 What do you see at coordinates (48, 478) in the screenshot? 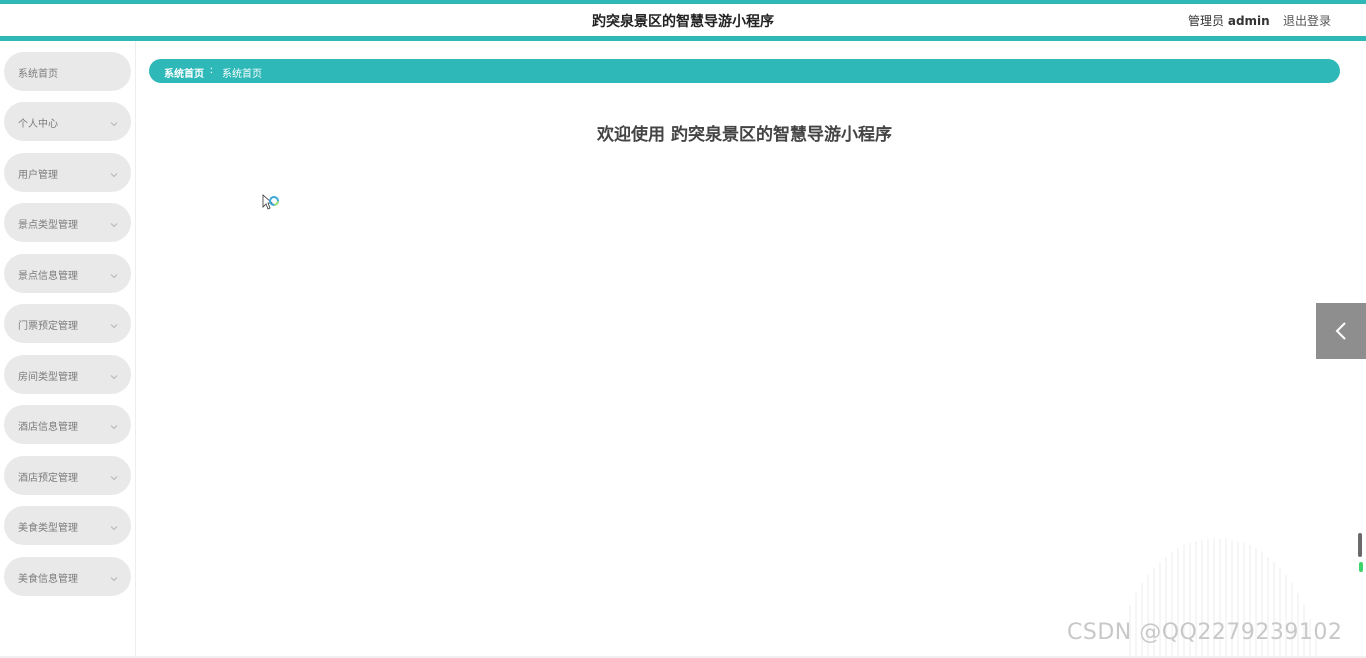
I see `sidebar-item-label: 酒店预定管理` at bounding box center [48, 478].